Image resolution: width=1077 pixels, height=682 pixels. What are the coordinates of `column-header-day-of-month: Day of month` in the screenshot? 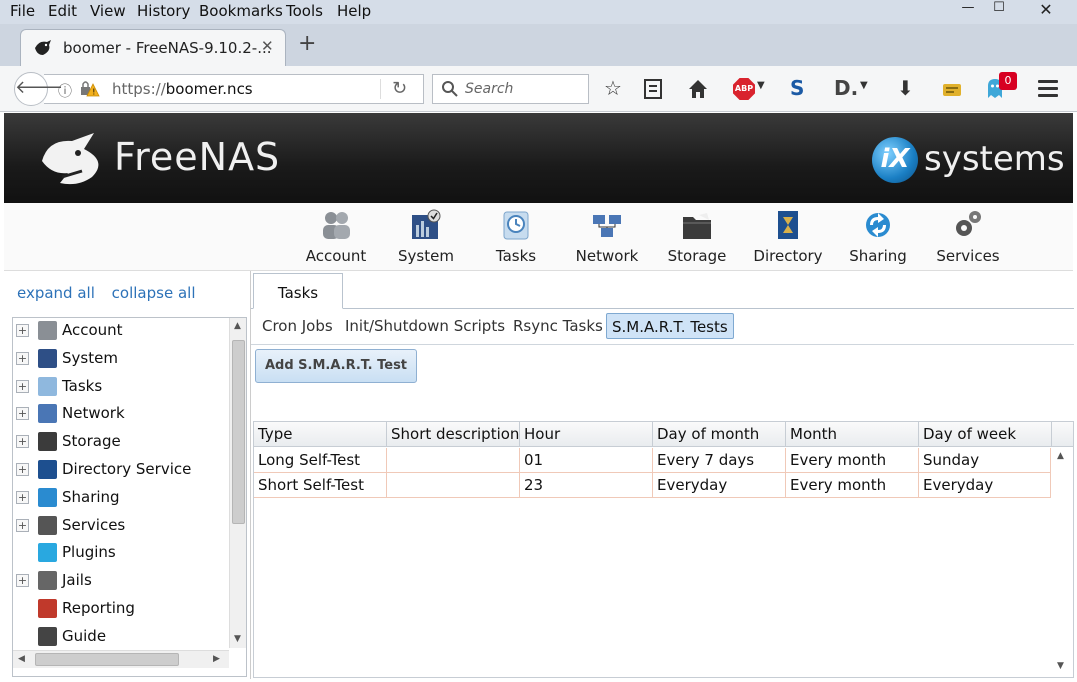 It's located at (719, 434).